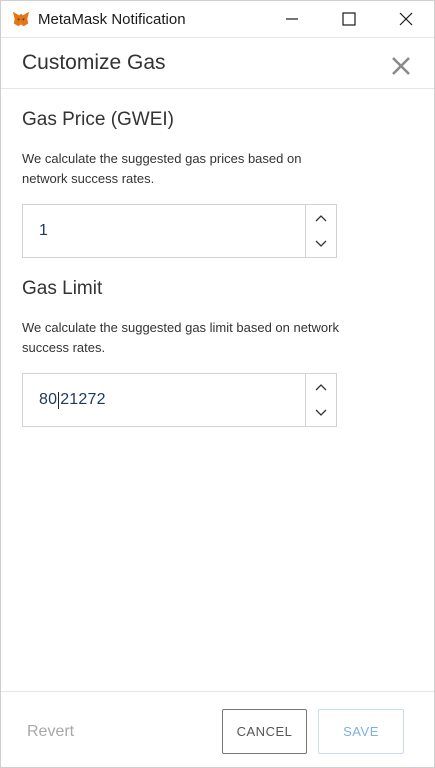 The width and height of the screenshot is (435, 768). I want to click on modal-footer: Revert CANCEL SAVE, so click(217, 729).